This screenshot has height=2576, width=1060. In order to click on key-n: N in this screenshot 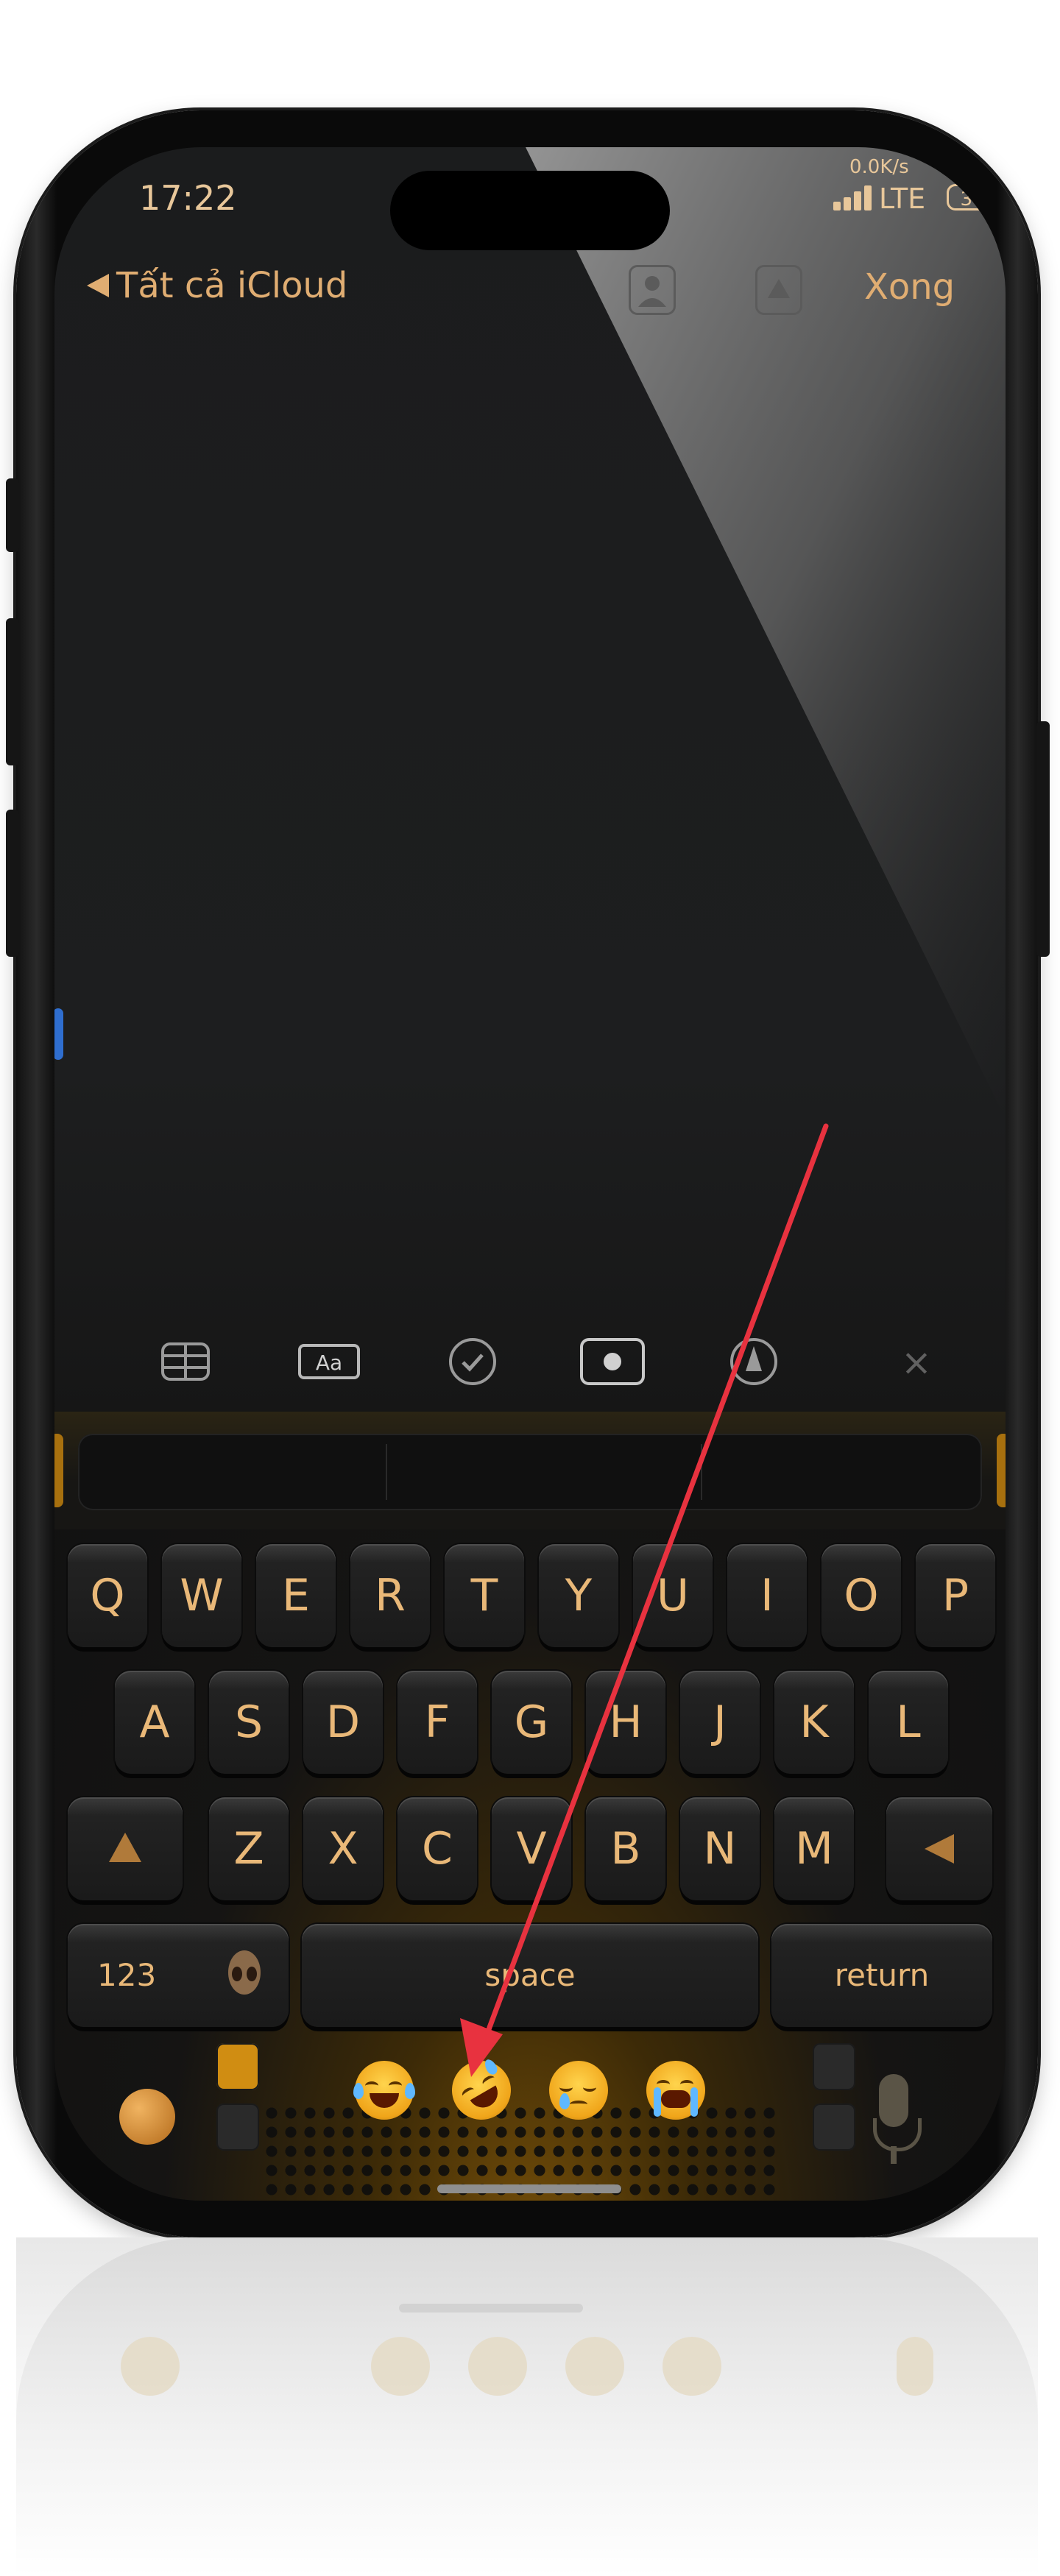, I will do `click(720, 1849)`.